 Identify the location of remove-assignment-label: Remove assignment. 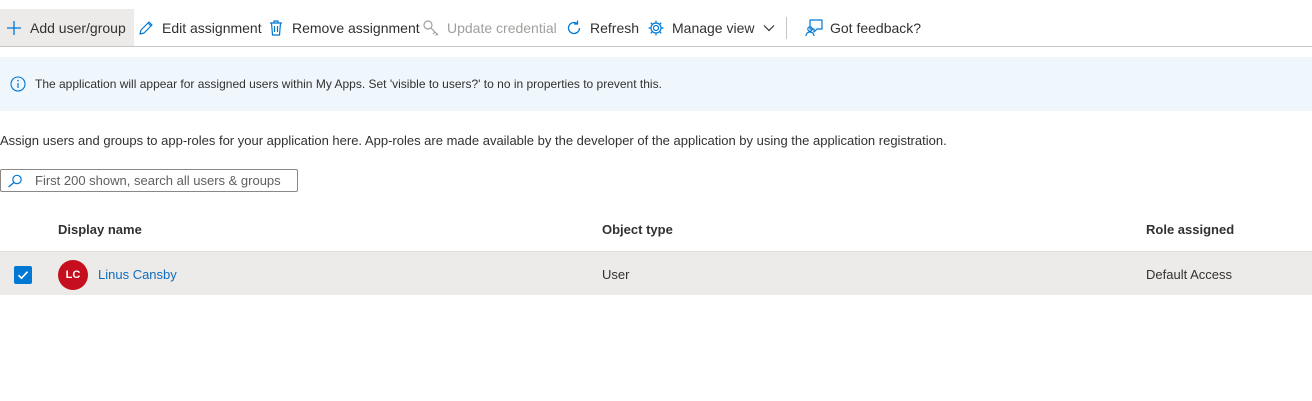
(356, 27).